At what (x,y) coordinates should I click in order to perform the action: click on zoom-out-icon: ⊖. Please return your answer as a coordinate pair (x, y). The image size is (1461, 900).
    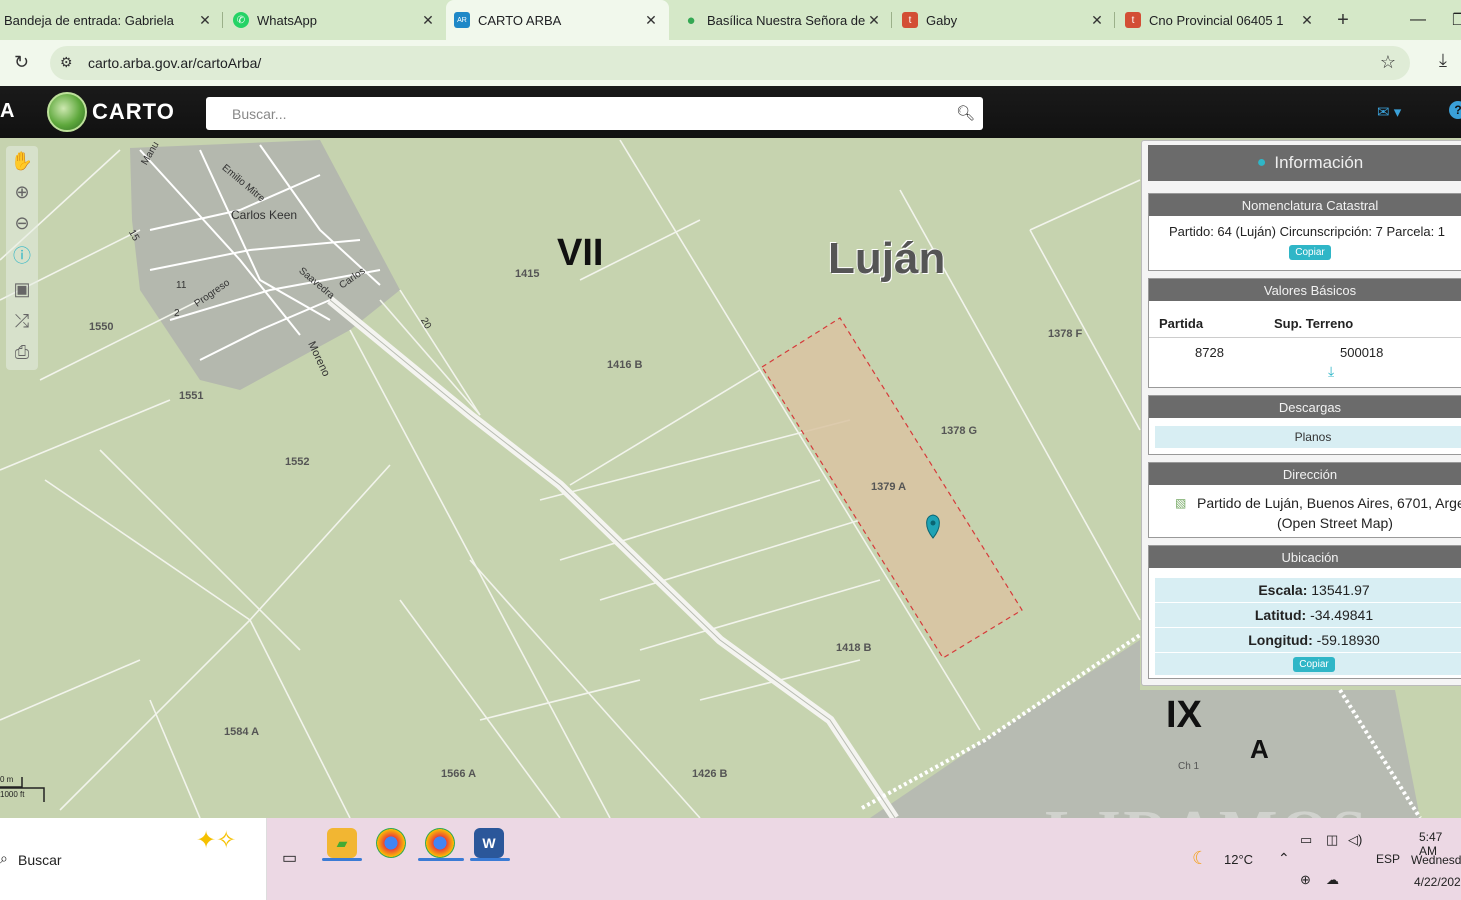
    Looking at the image, I should click on (22, 223).